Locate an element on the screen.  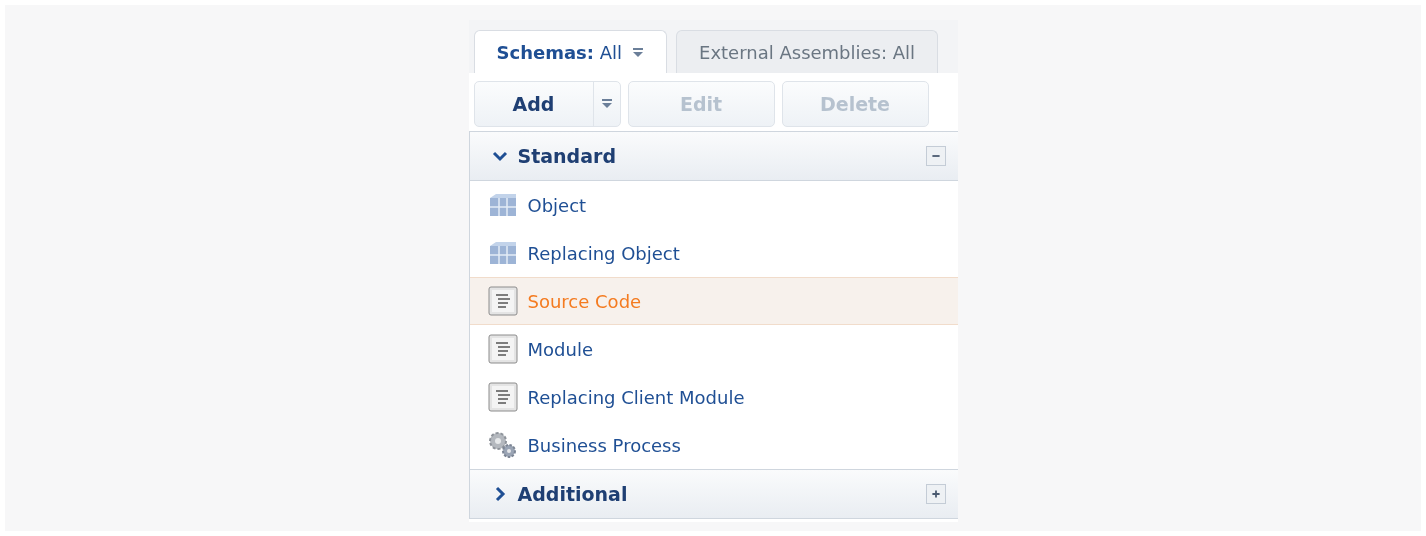
list-item: Module is located at coordinates (713, 349).